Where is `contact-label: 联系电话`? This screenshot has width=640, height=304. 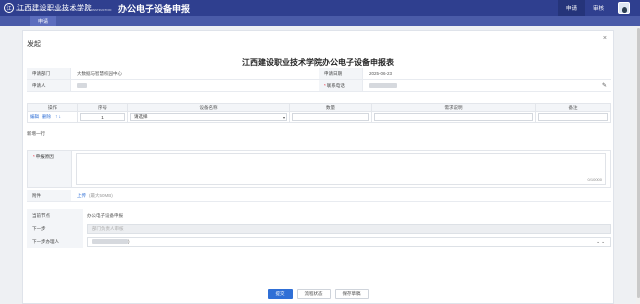 contact-label: 联系电话 is located at coordinates (335, 85).